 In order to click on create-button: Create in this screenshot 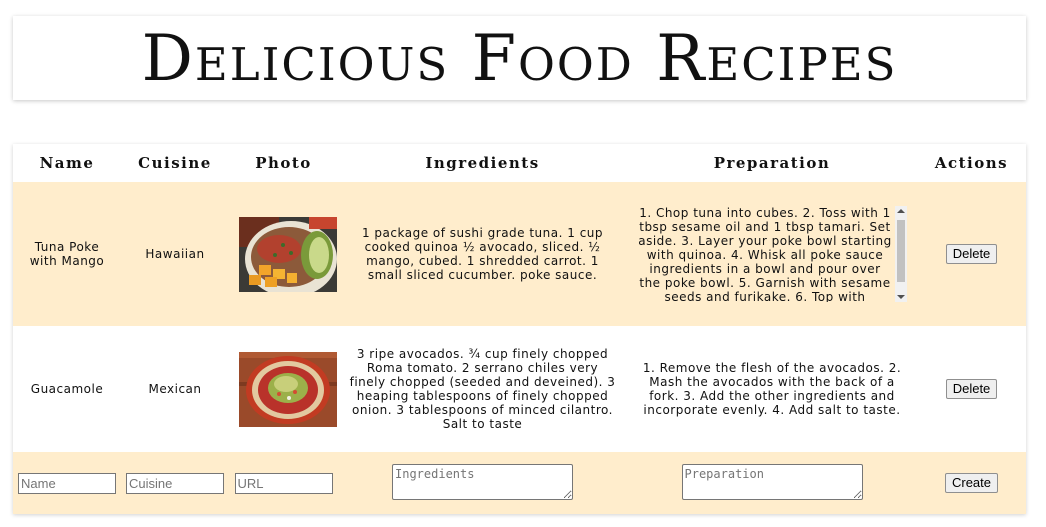, I will do `click(971, 483)`.